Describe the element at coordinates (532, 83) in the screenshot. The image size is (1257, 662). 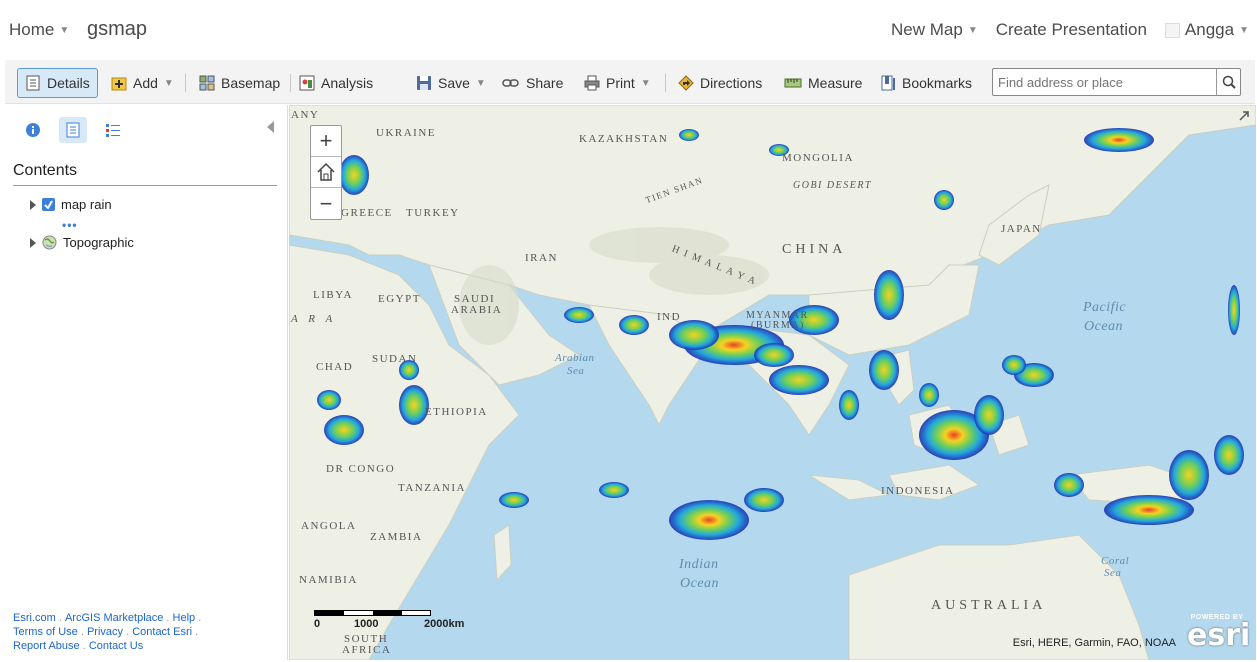
I see `share-button: Share` at that location.